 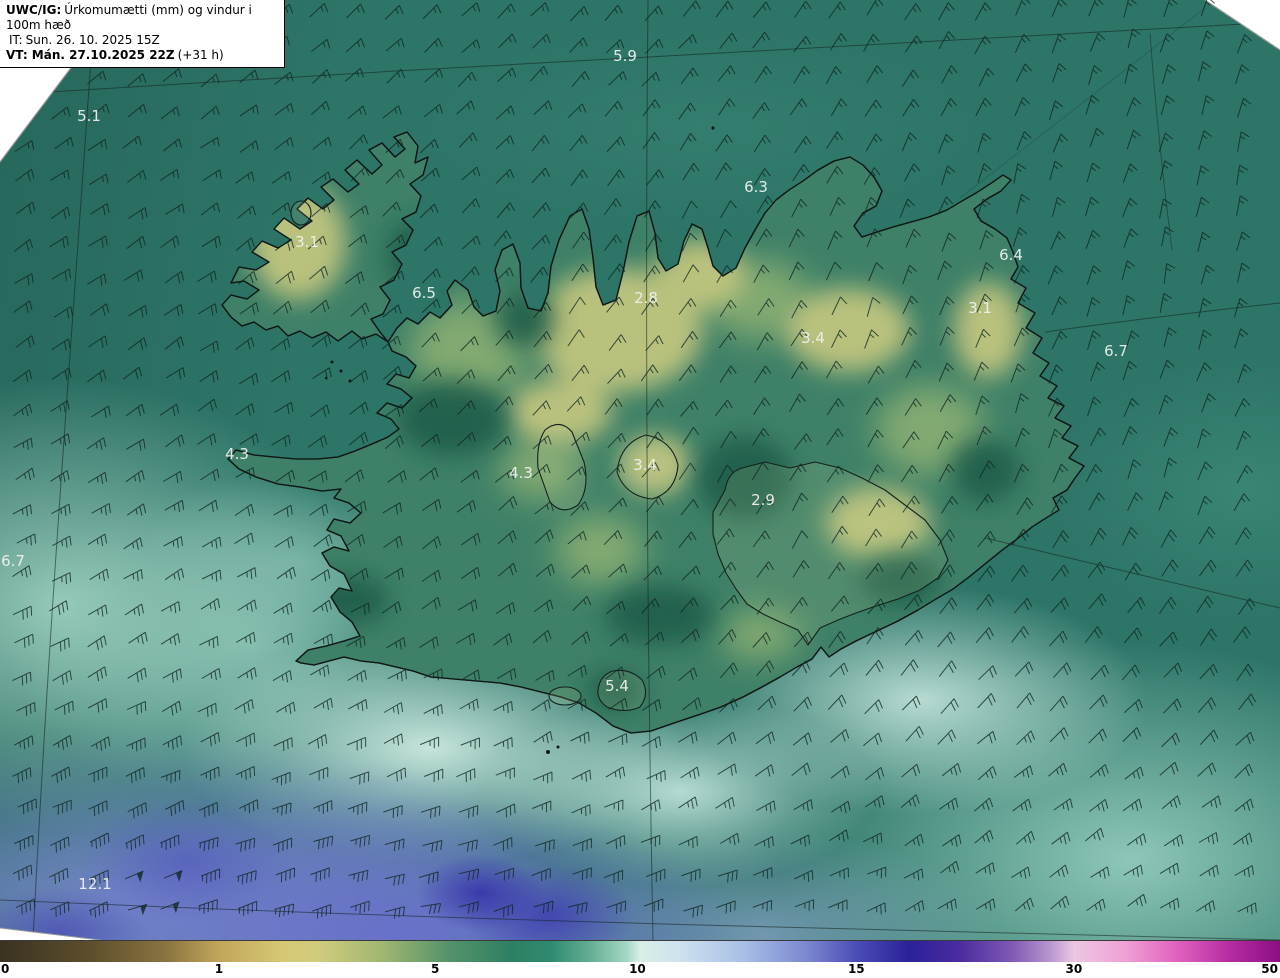 I want to click on contour-value-label: 5.1, so click(x=89, y=116).